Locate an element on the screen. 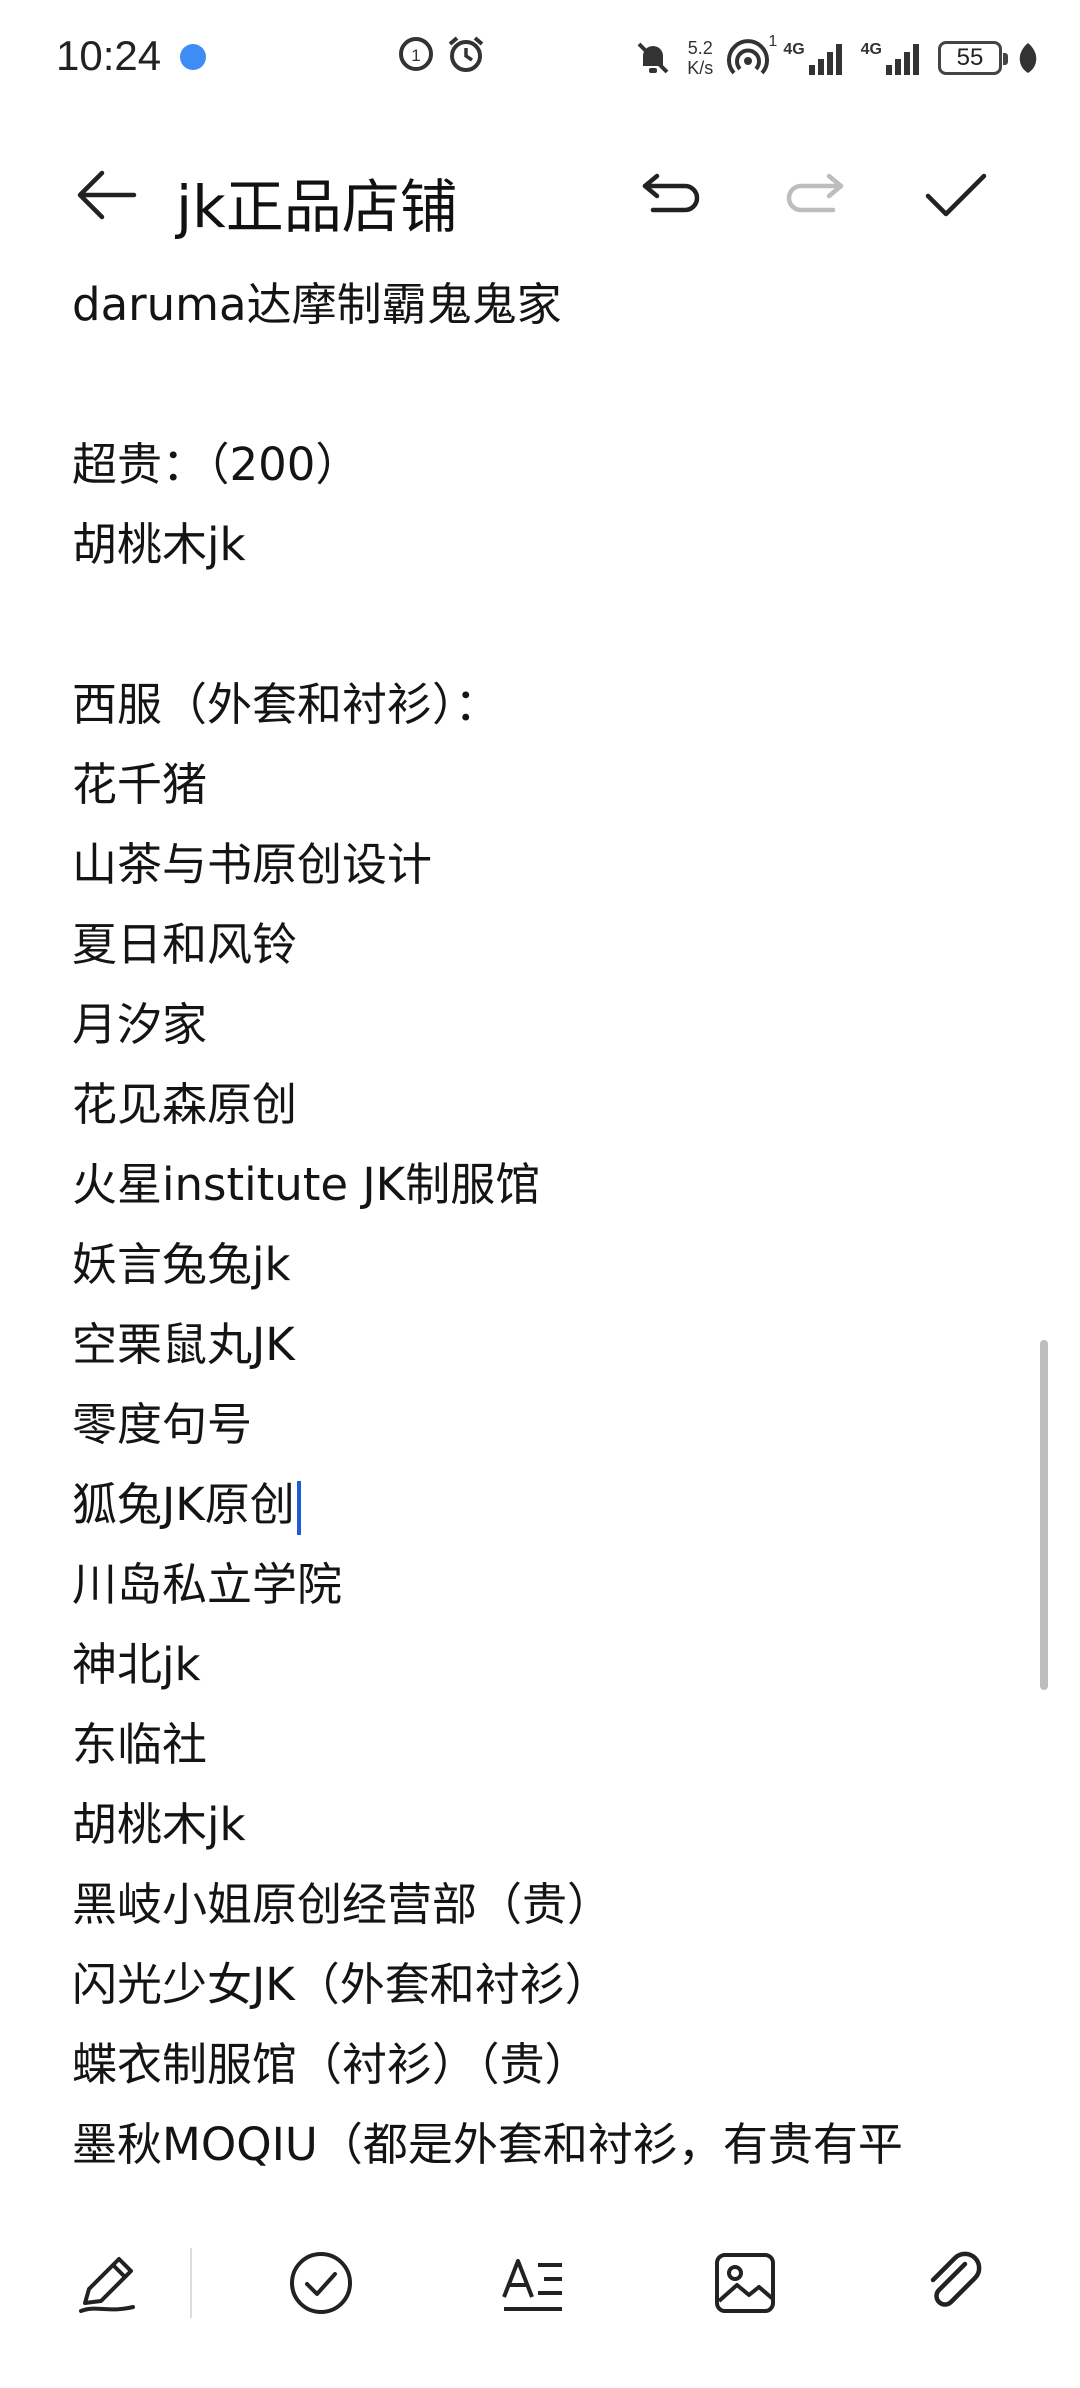  power-saving-leaf-icon is located at coordinates (1028, 58).